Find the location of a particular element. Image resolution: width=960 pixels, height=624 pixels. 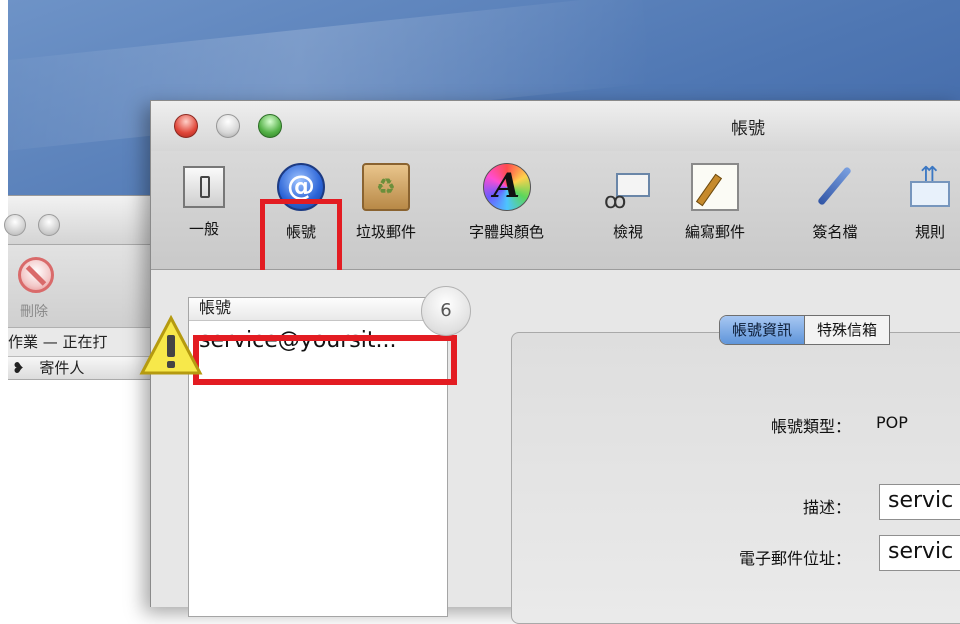

toolbar-item-rules: ⇈ 規則 is located at coordinates (930, 202).